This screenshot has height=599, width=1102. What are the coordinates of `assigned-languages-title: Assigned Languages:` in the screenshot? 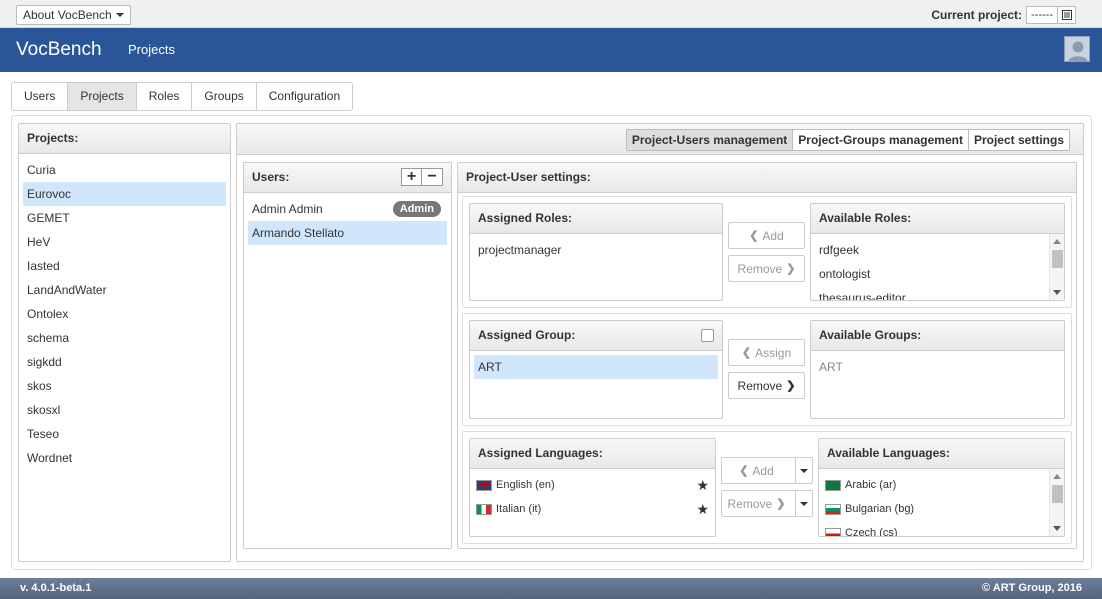 It's located at (592, 454).